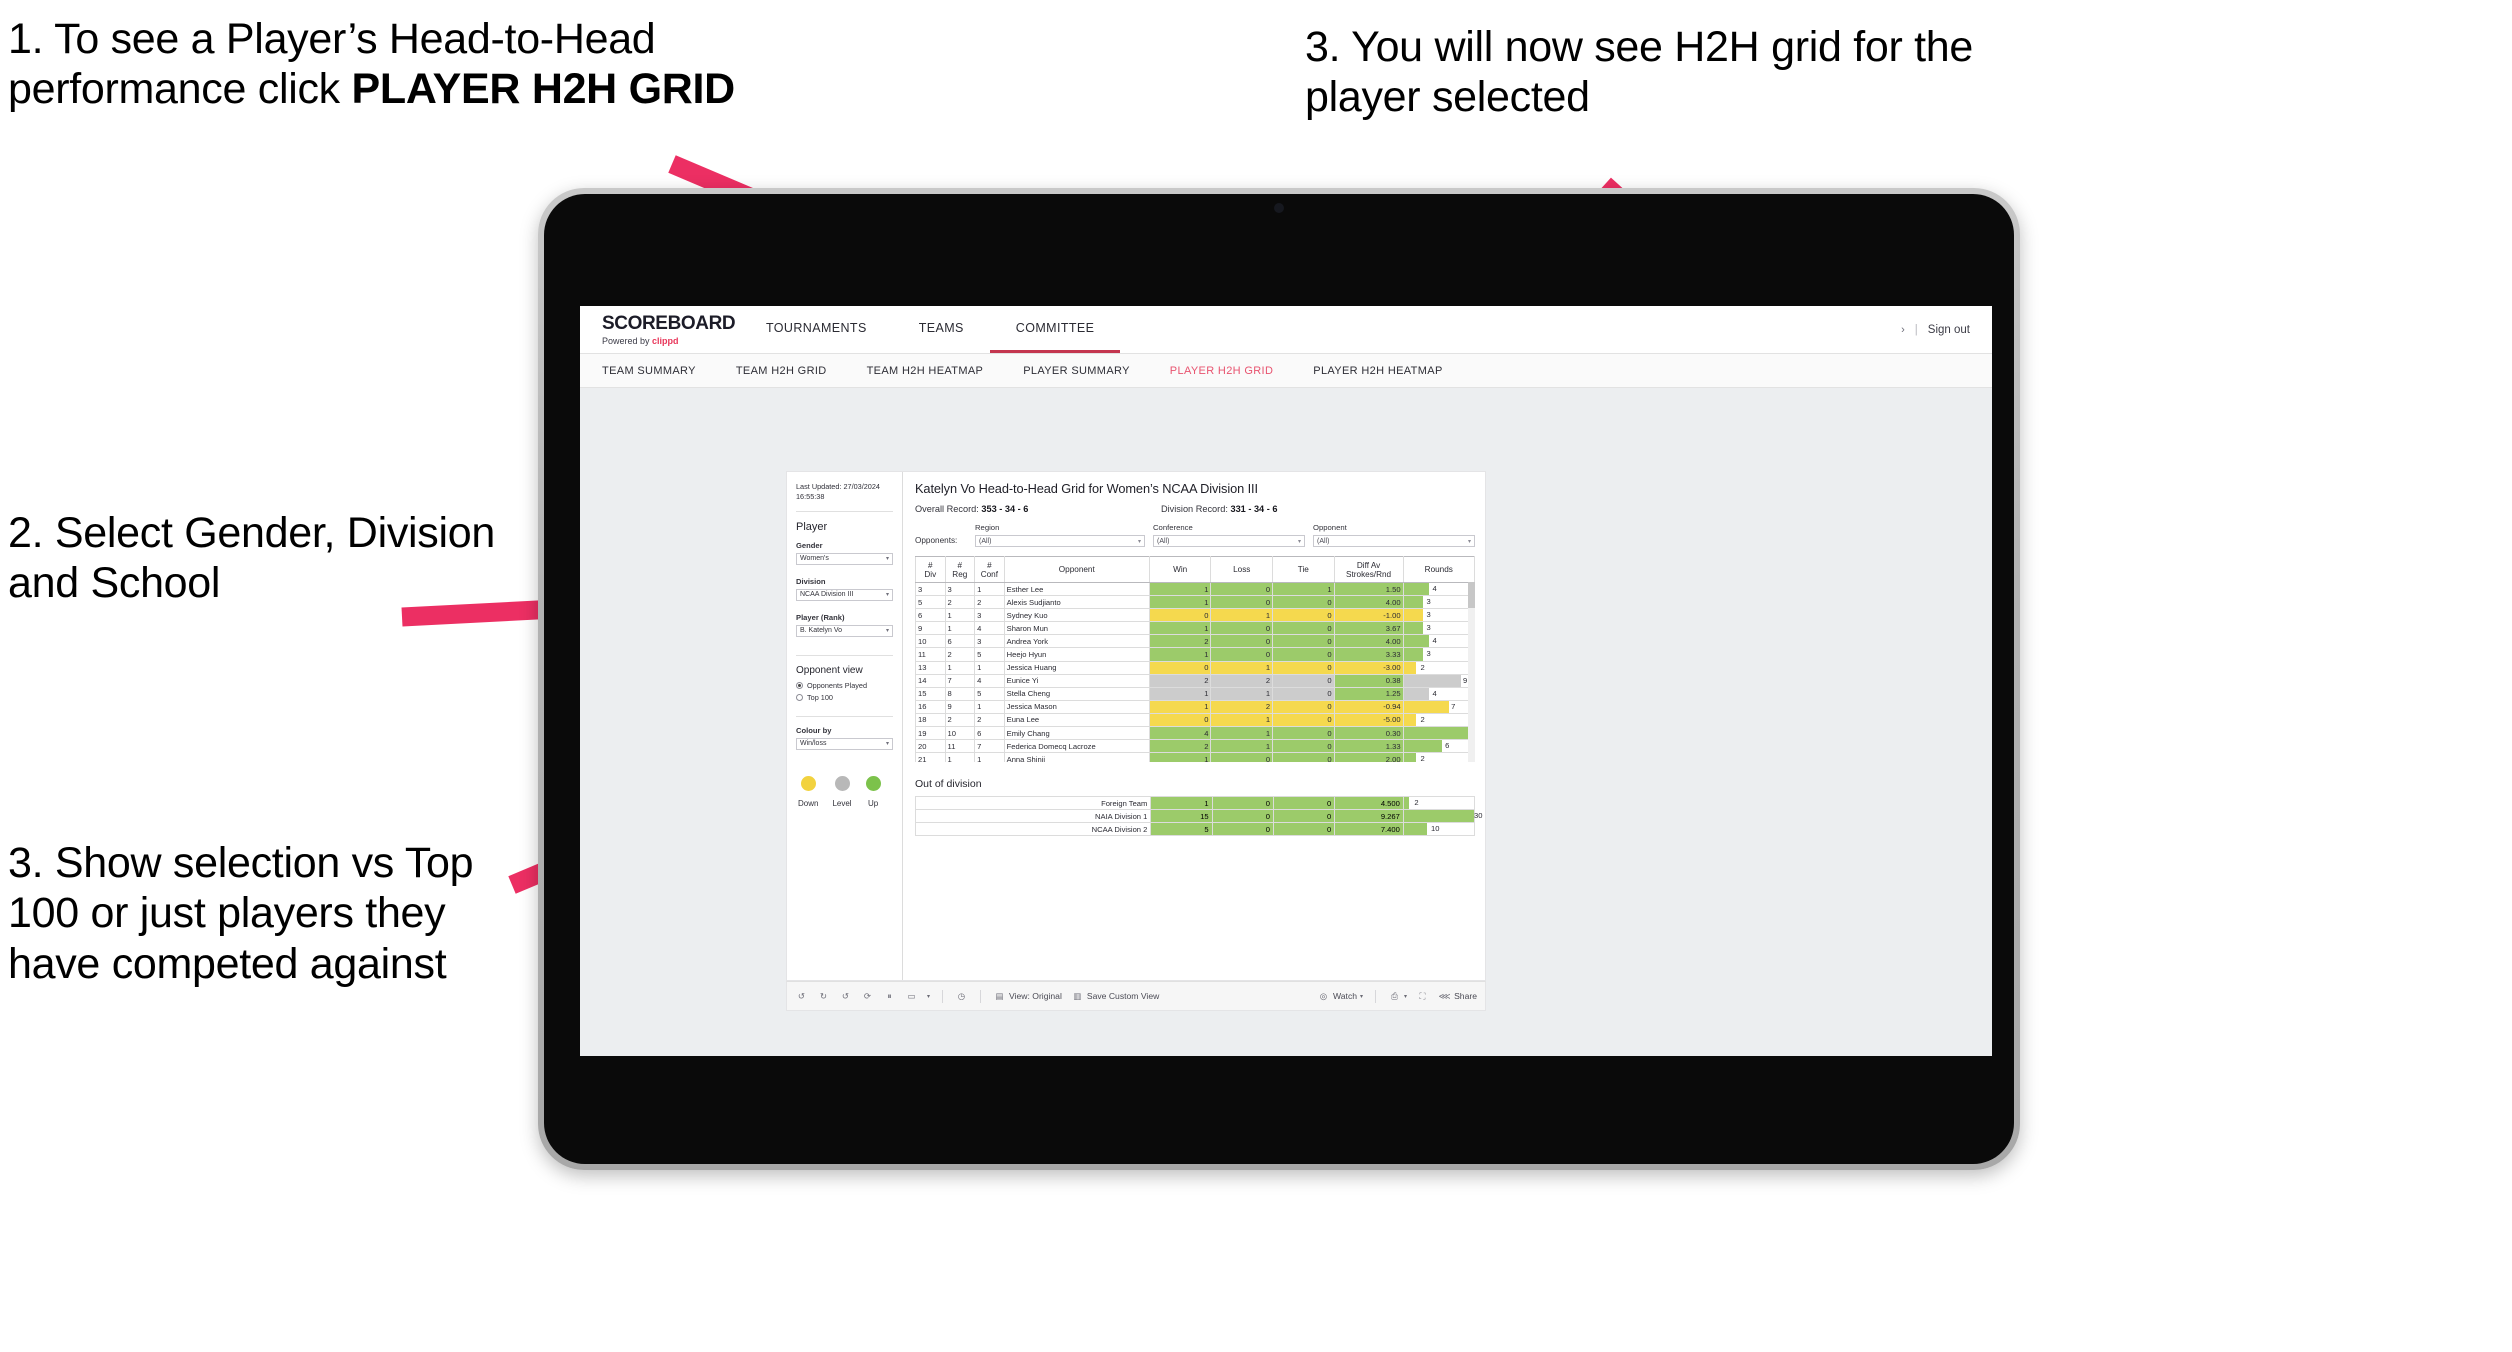 This screenshot has width=2512, height=1352. Describe the element at coordinates (1413, 628) in the screenshot. I see `rounds-bar` at that location.